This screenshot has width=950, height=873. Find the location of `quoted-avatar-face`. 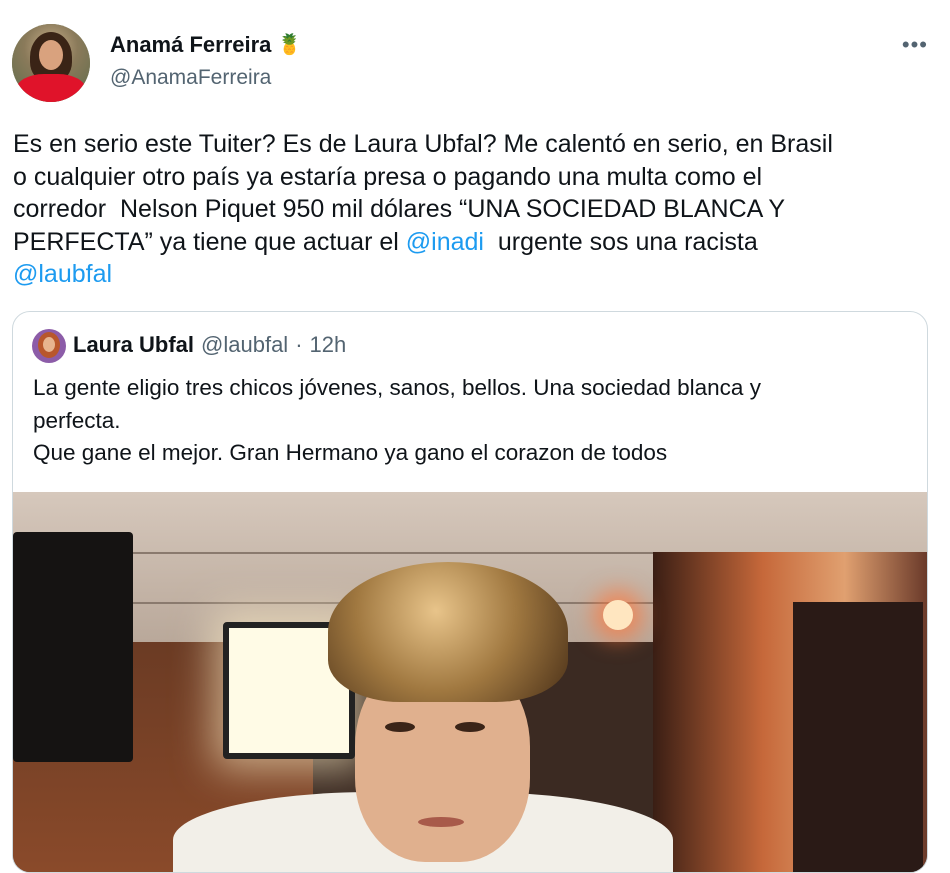

quoted-avatar-face is located at coordinates (49, 344).